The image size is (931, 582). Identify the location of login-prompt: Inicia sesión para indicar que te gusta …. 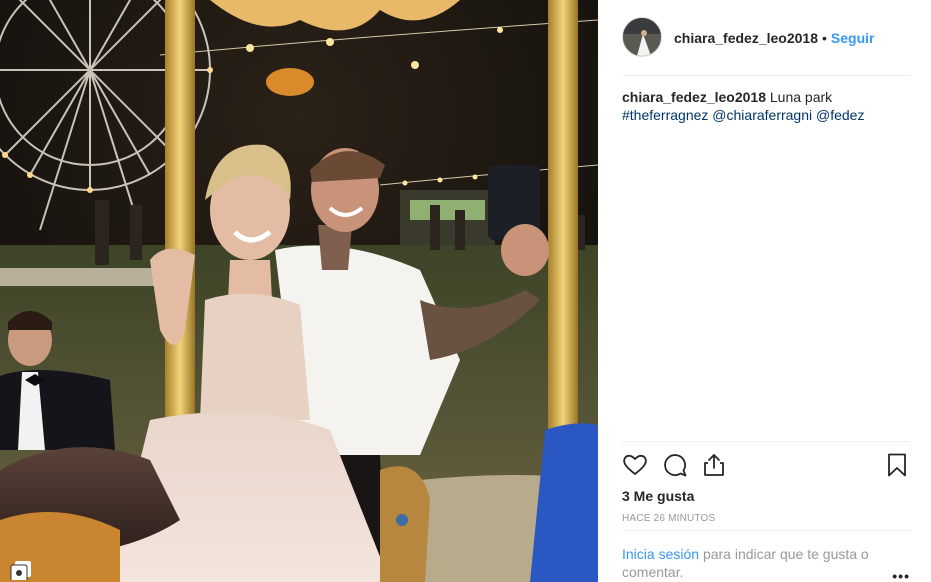
(766, 556).